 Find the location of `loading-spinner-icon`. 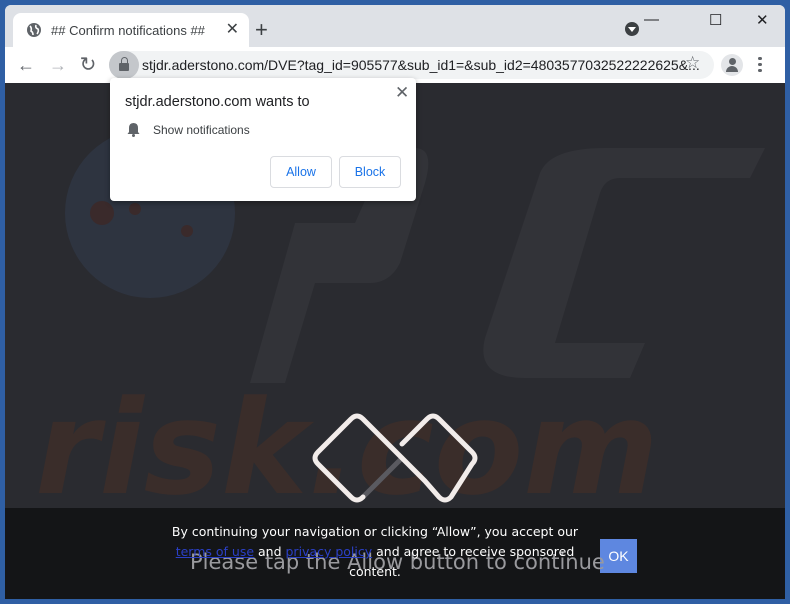

loading-spinner-icon is located at coordinates (395, 458).